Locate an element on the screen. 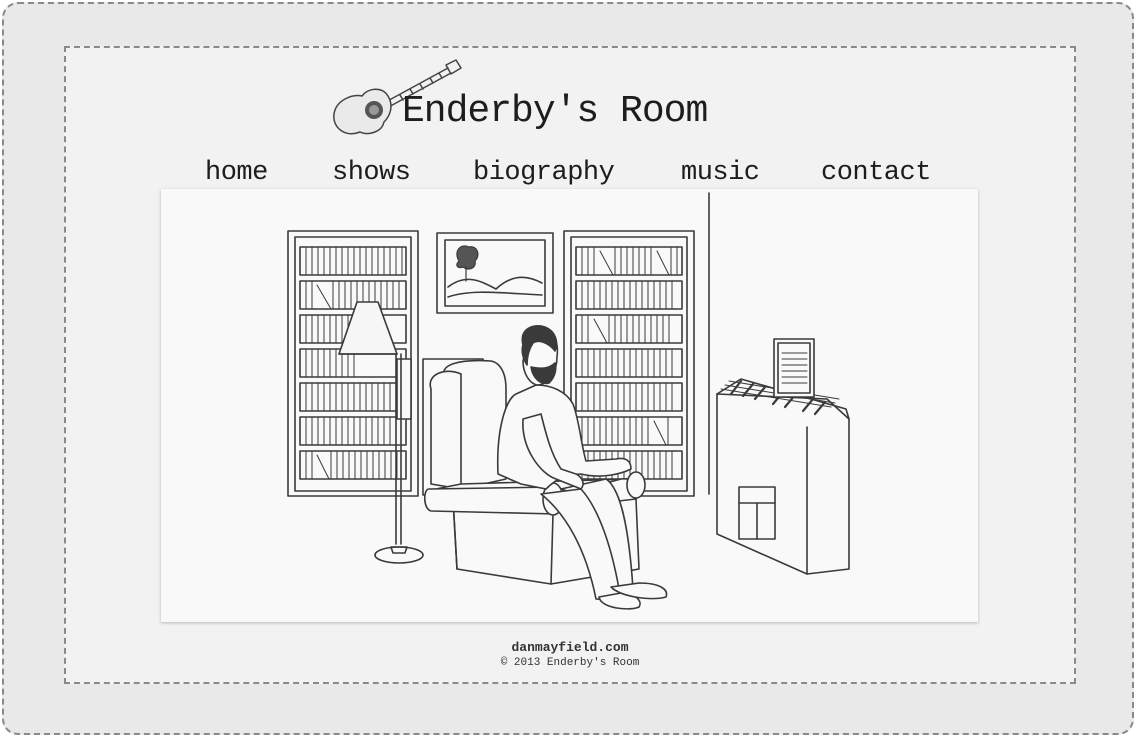  nav-music: music is located at coordinates (720, 173).